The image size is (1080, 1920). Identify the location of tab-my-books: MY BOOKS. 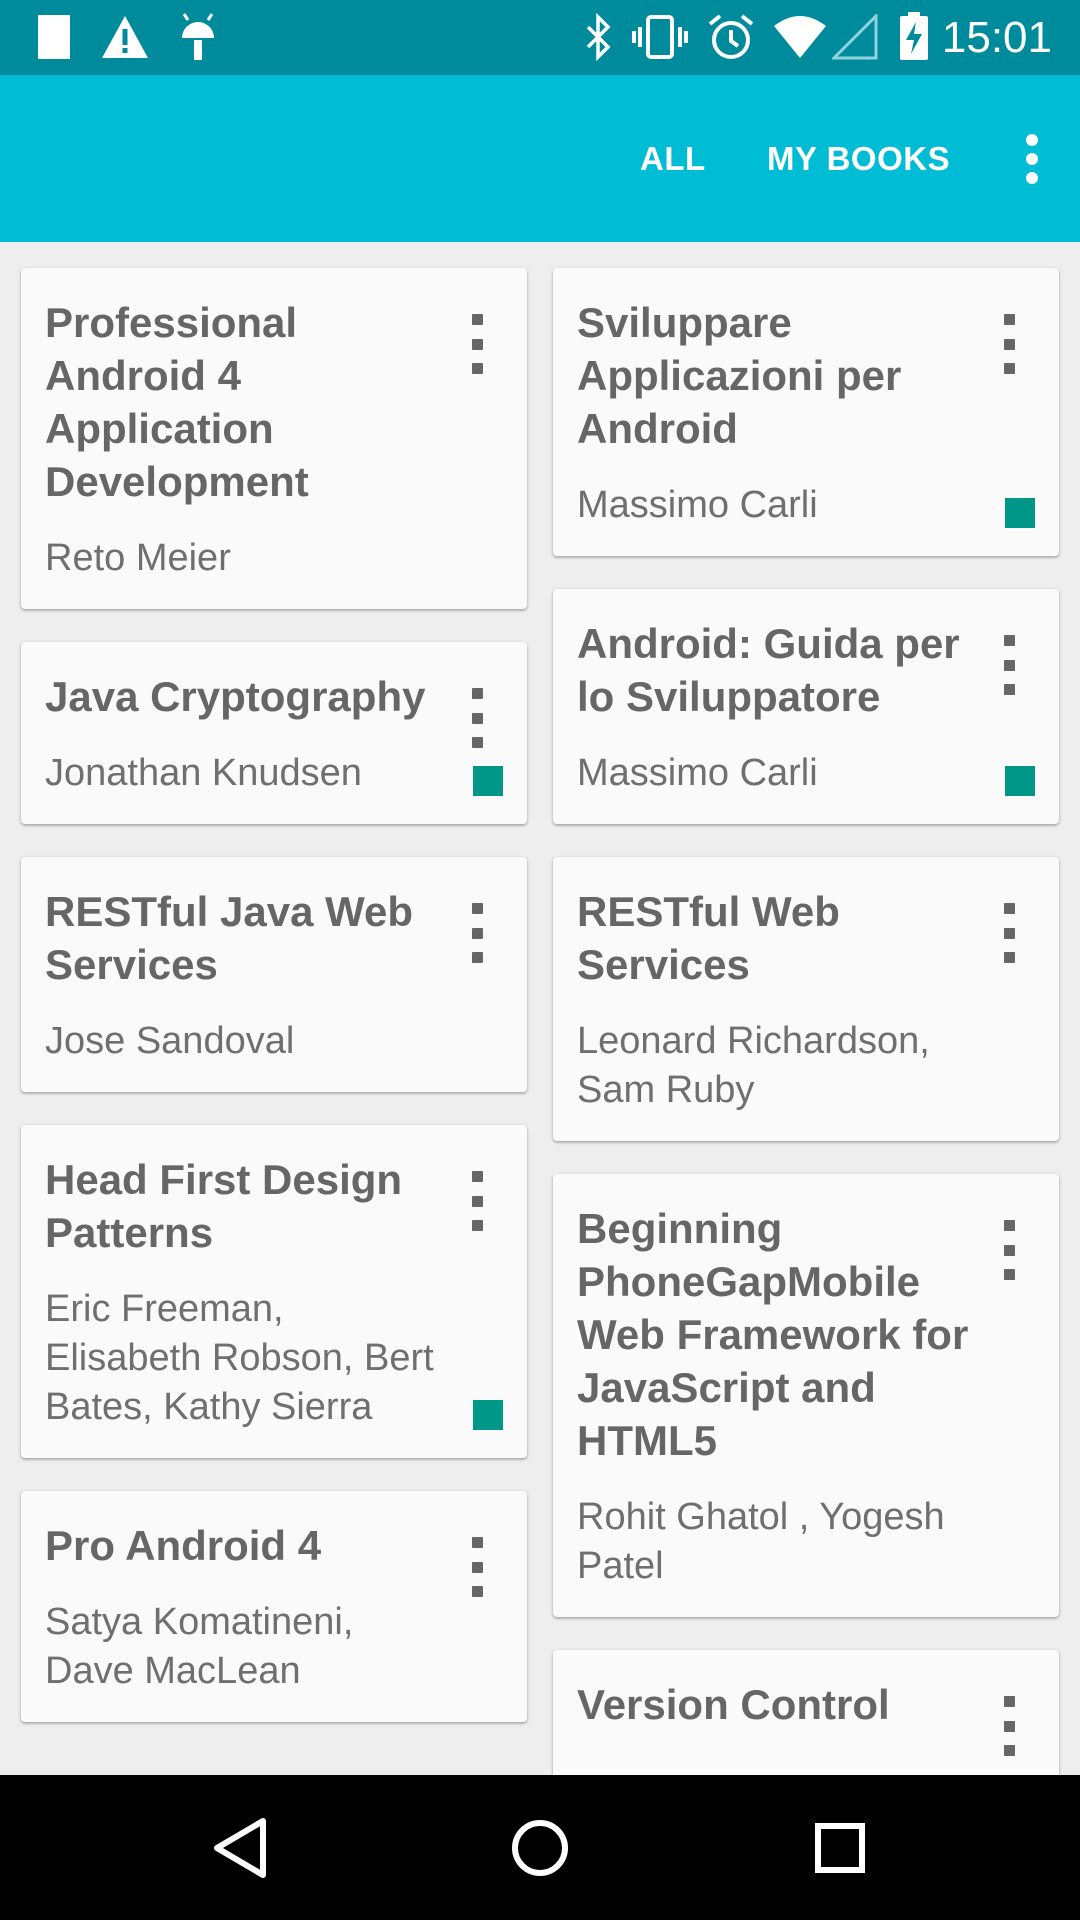
(858, 158).